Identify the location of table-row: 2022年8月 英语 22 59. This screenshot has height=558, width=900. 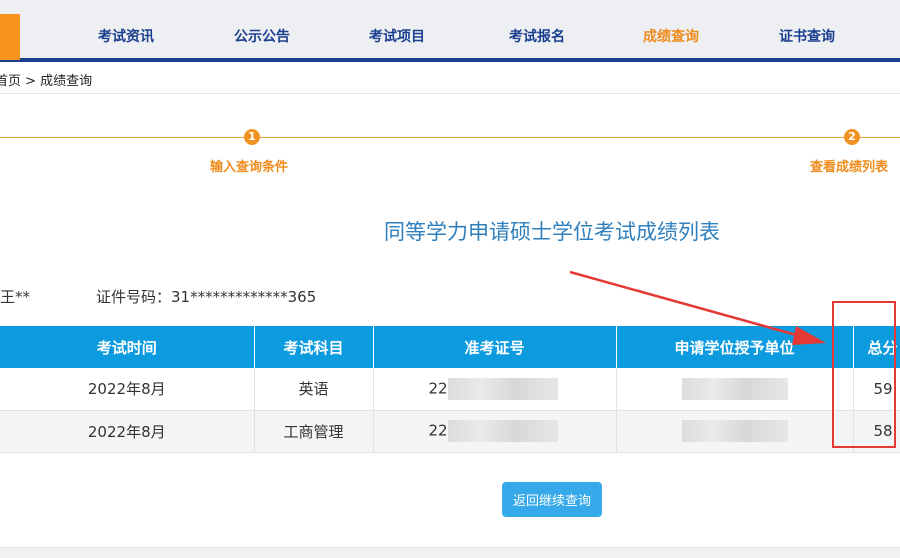
(450, 389).